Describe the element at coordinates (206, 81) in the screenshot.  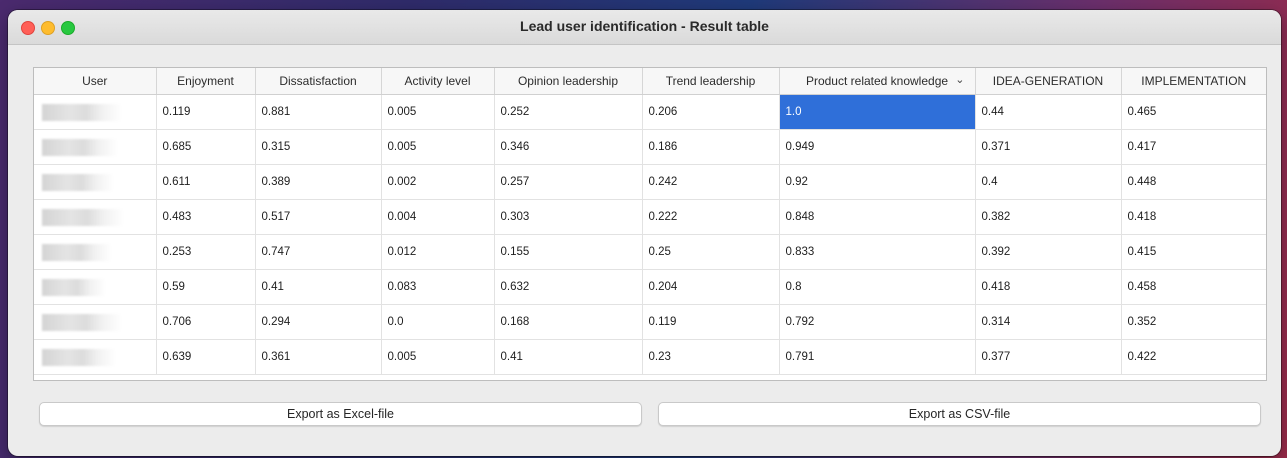
I see `column-header-enjoyment: Enjoyment` at that location.